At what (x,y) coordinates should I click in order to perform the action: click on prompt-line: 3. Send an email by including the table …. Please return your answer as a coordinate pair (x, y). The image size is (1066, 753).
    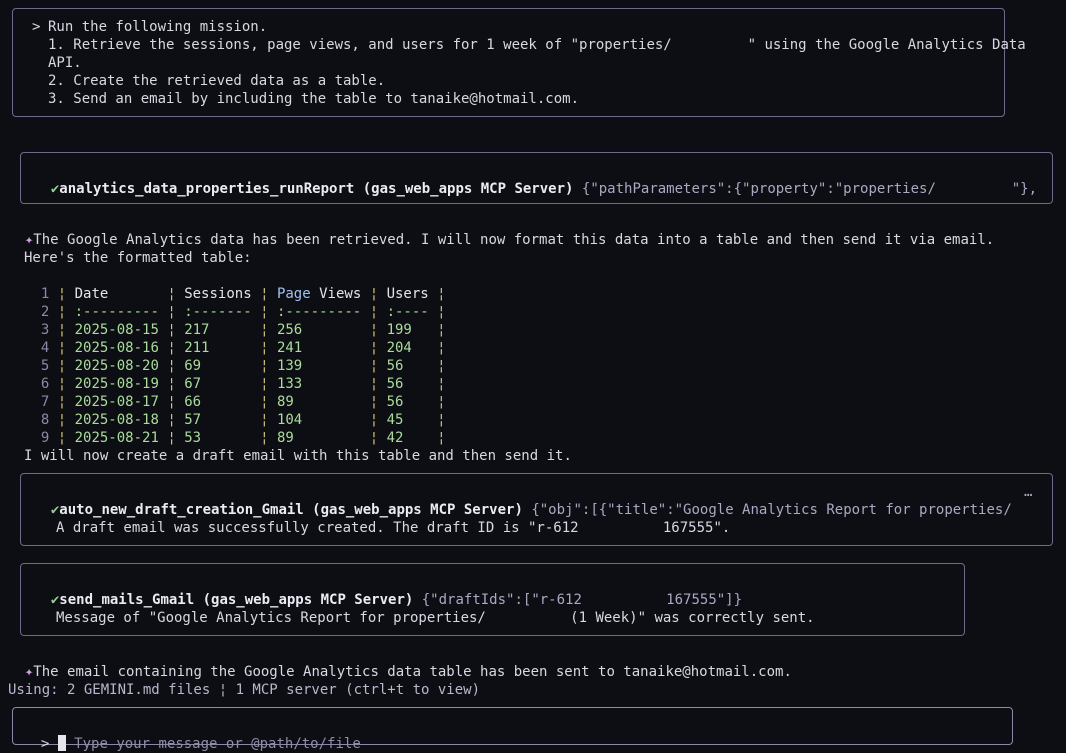
    Looking at the image, I should click on (314, 99).